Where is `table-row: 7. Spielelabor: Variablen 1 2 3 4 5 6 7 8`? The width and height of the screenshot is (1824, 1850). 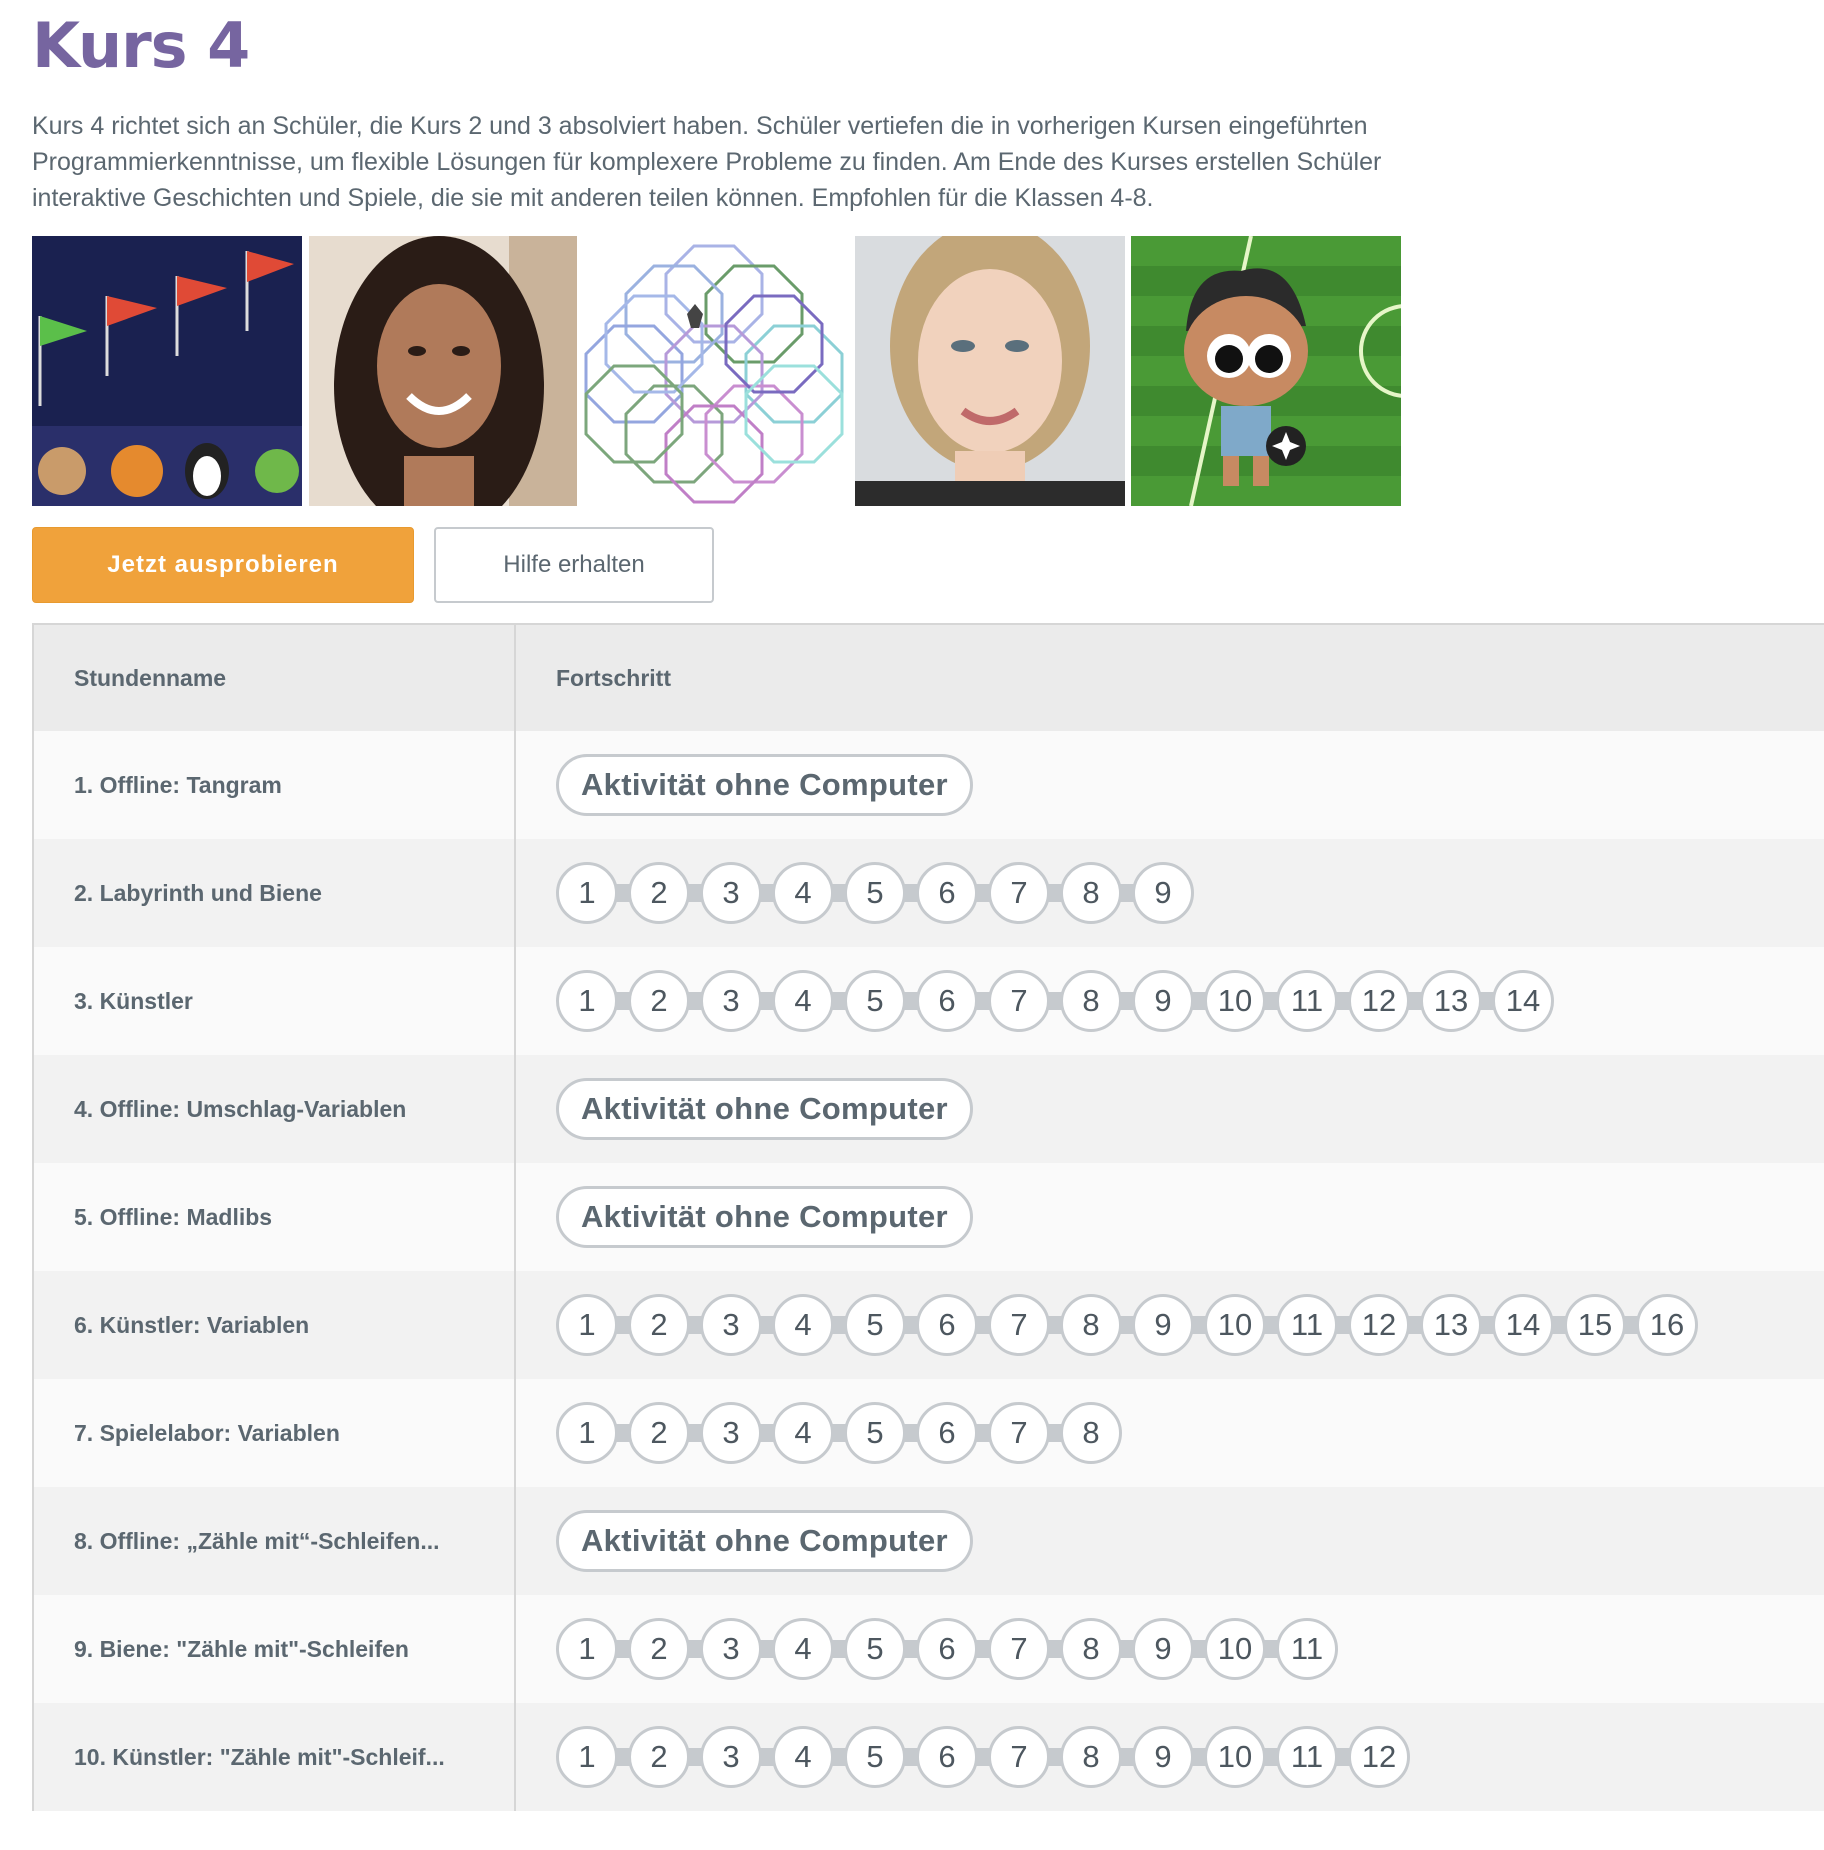
table-row: 7. Spielelabor: Variablen 1 2 3 4 5 6 7 8 is located at coordinates (928, 1433).